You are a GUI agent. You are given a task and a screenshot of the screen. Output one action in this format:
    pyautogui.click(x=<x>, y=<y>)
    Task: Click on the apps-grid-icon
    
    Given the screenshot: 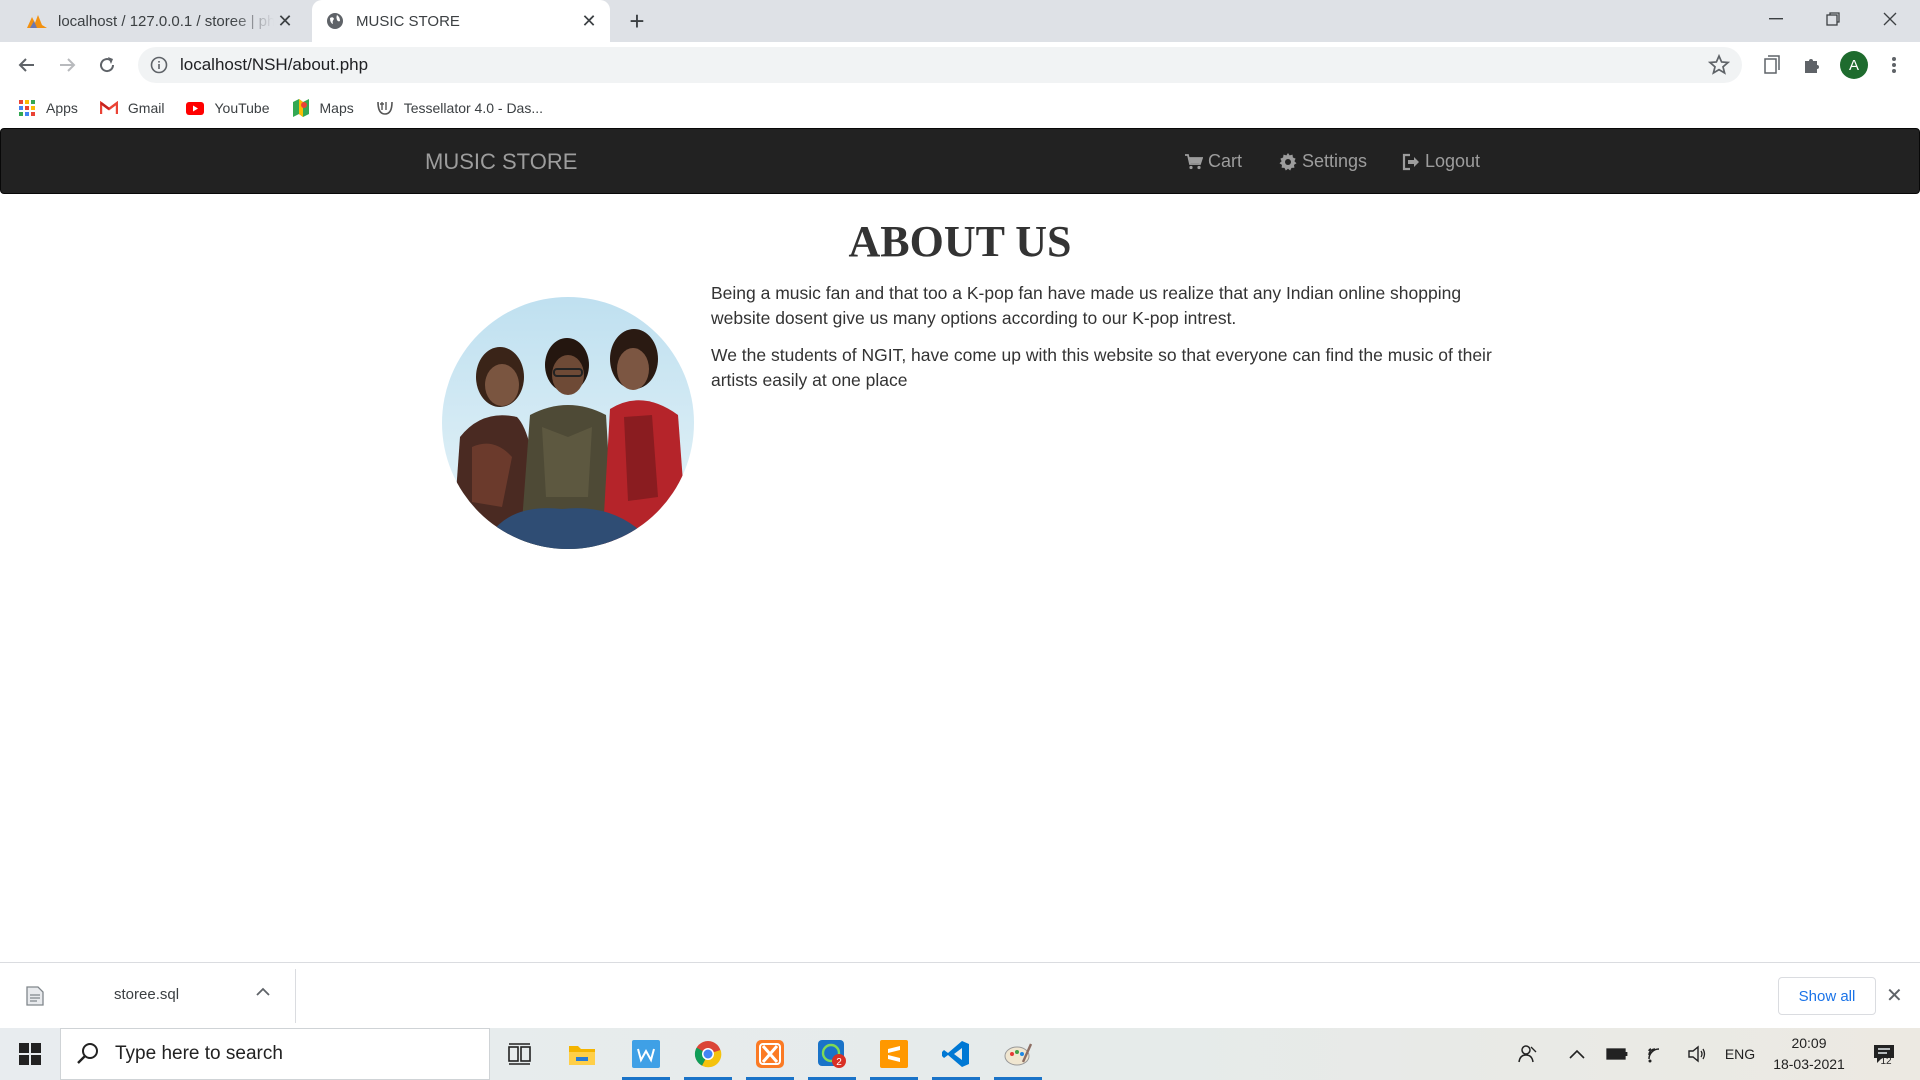 What is the action you would take?
    pyautogui.click(x=27, y=108)
    